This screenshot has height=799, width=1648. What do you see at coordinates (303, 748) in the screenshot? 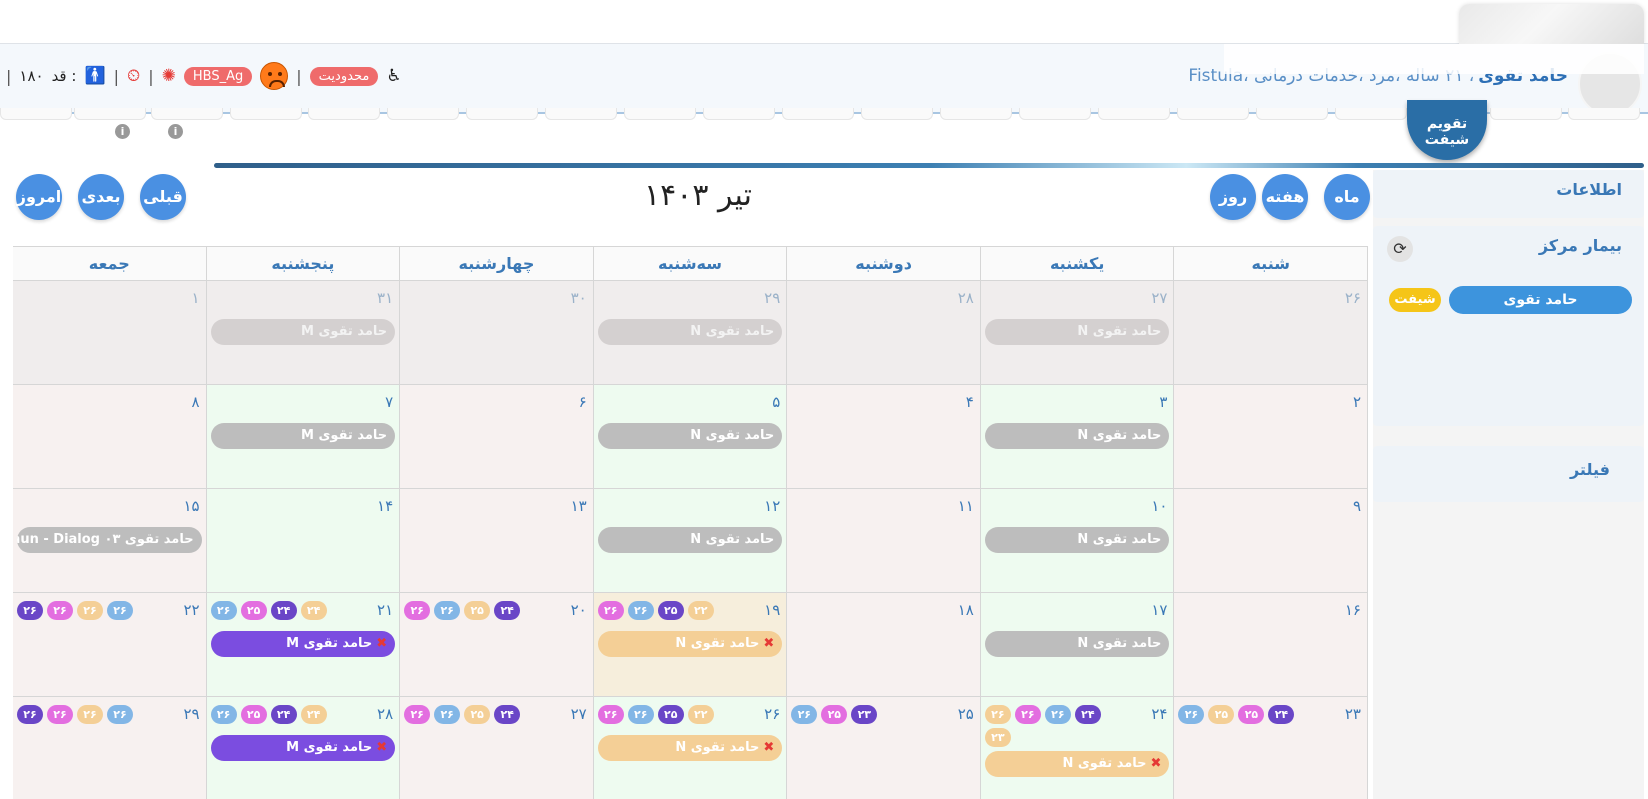
I see `calendar-day-cell: ۲۸ ۲۶ ۲۵ ۲۴ ۲۴ ✖حامد تقوی M` at bounding box center [303, 748].